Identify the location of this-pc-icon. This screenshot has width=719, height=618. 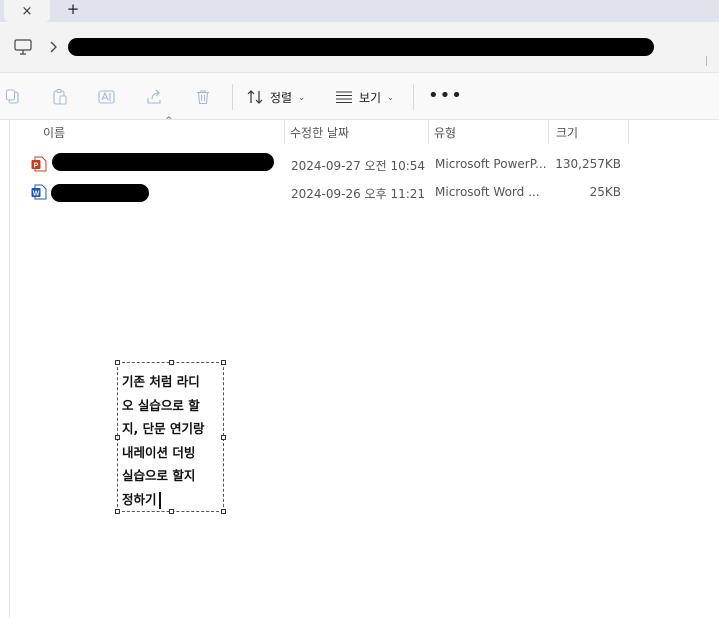
(23, 47).